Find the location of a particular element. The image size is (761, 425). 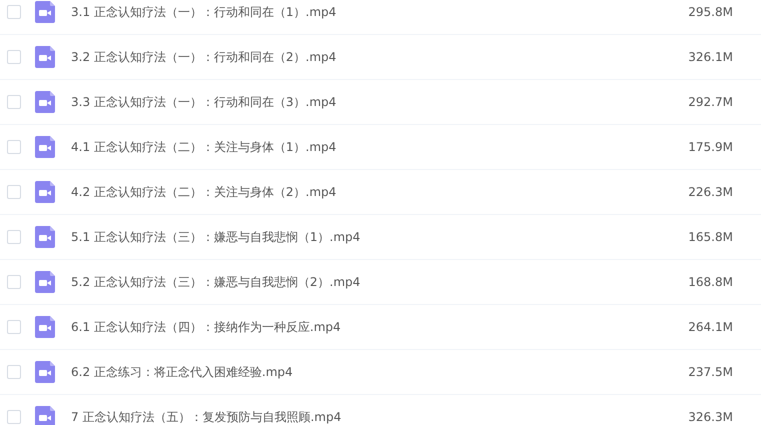

file-size: 226.3M is located at coordinates (710, 192).